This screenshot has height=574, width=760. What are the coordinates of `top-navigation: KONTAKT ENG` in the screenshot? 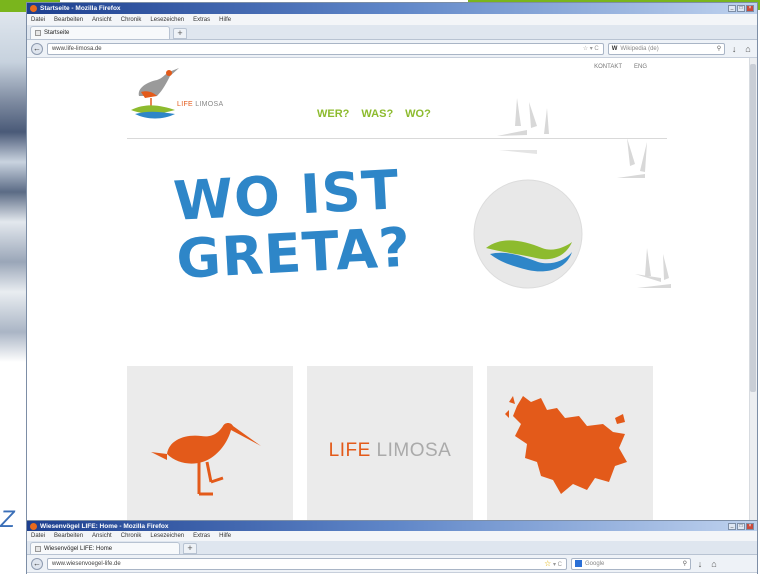 It's located at (620, 67).